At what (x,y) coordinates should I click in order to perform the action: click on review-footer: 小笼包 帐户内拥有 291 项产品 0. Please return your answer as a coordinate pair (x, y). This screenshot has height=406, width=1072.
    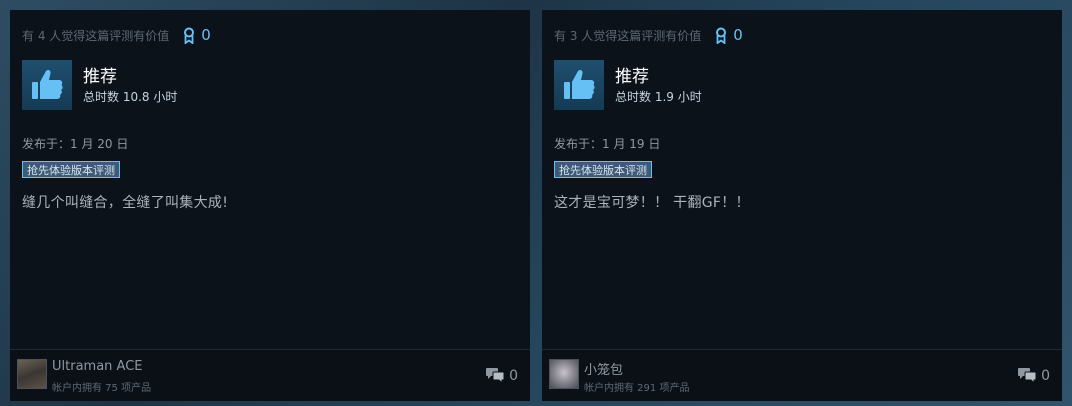
    Looking at the image, I should click on (802, 375).